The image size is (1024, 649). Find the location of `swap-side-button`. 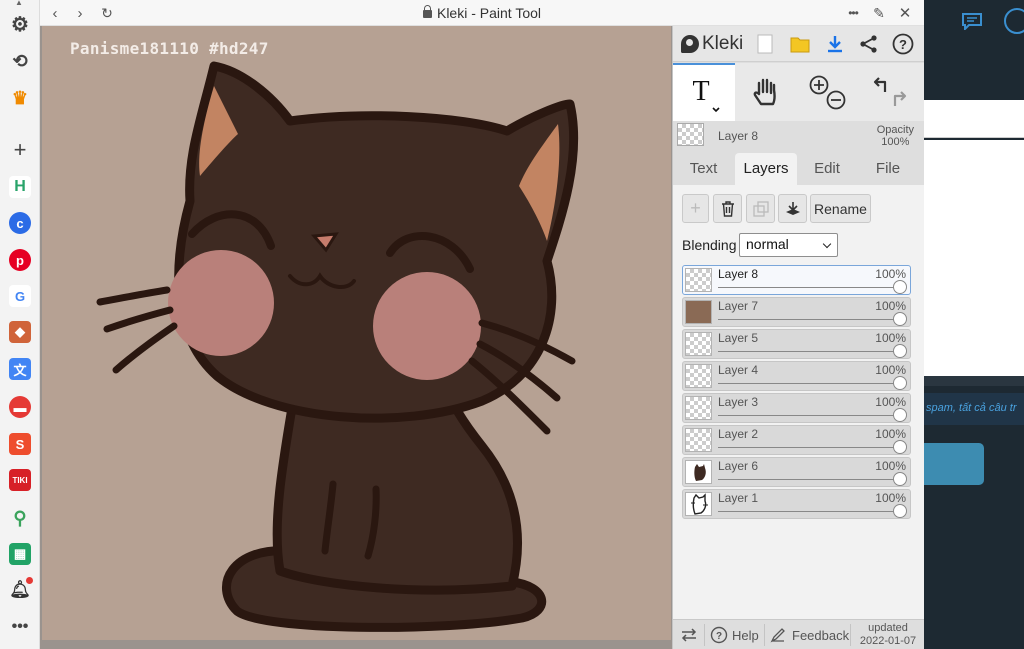

swap-side-button is located at coordinates (689, 634).